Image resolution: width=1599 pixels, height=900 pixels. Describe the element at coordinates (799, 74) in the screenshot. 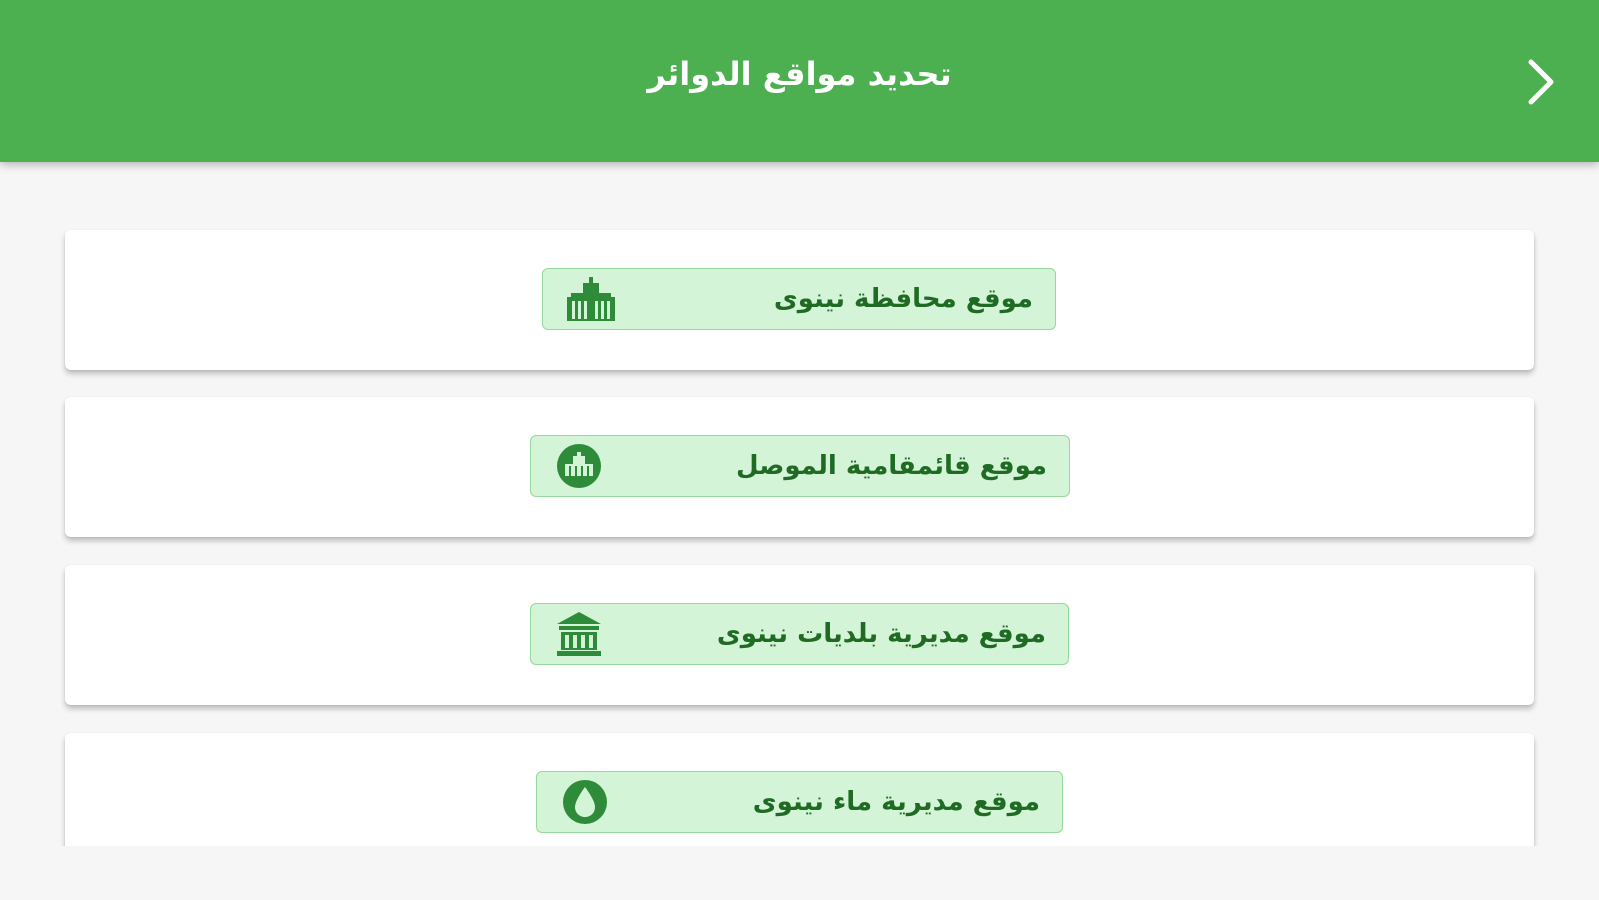

I see `page-title: تحديد مواقع الدوائر` at that location.